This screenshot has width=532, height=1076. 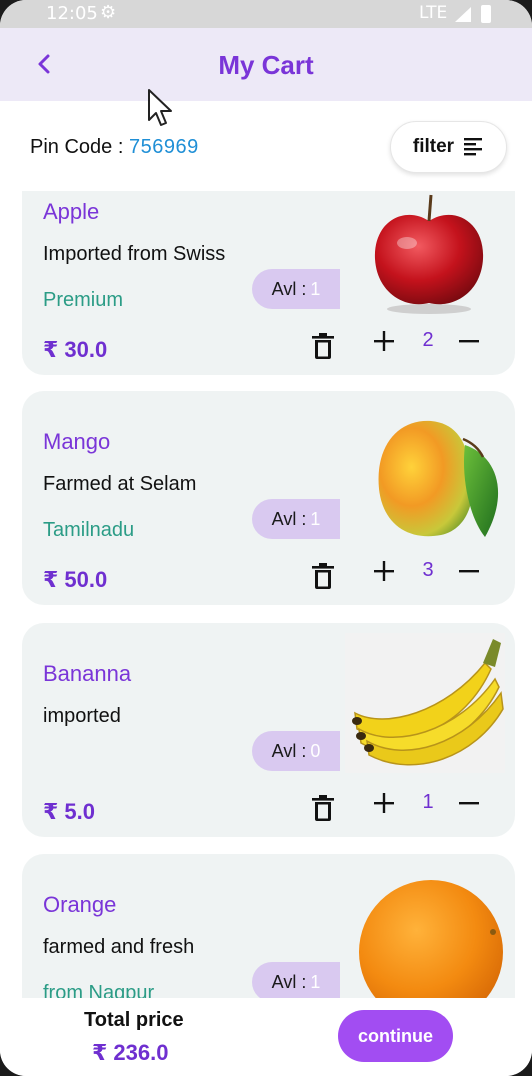 What do you see at coordinates (119, 947) in the screenshot?
I see `item-description: farmed and fresh` at bounding box center [119, 947].